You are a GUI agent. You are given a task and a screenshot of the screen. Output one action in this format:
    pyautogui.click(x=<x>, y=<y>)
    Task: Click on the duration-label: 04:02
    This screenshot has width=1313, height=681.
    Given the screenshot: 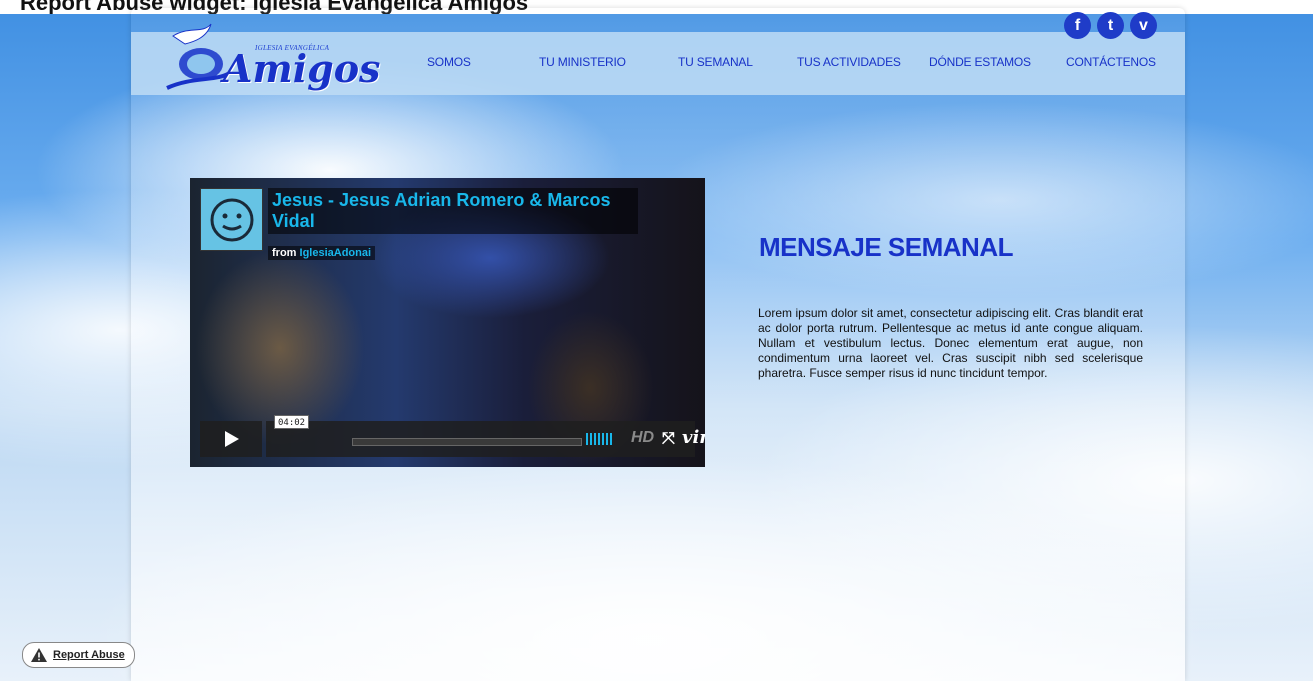 What is the action you would take?
    pyautogui.click(x=292, y=422)
    